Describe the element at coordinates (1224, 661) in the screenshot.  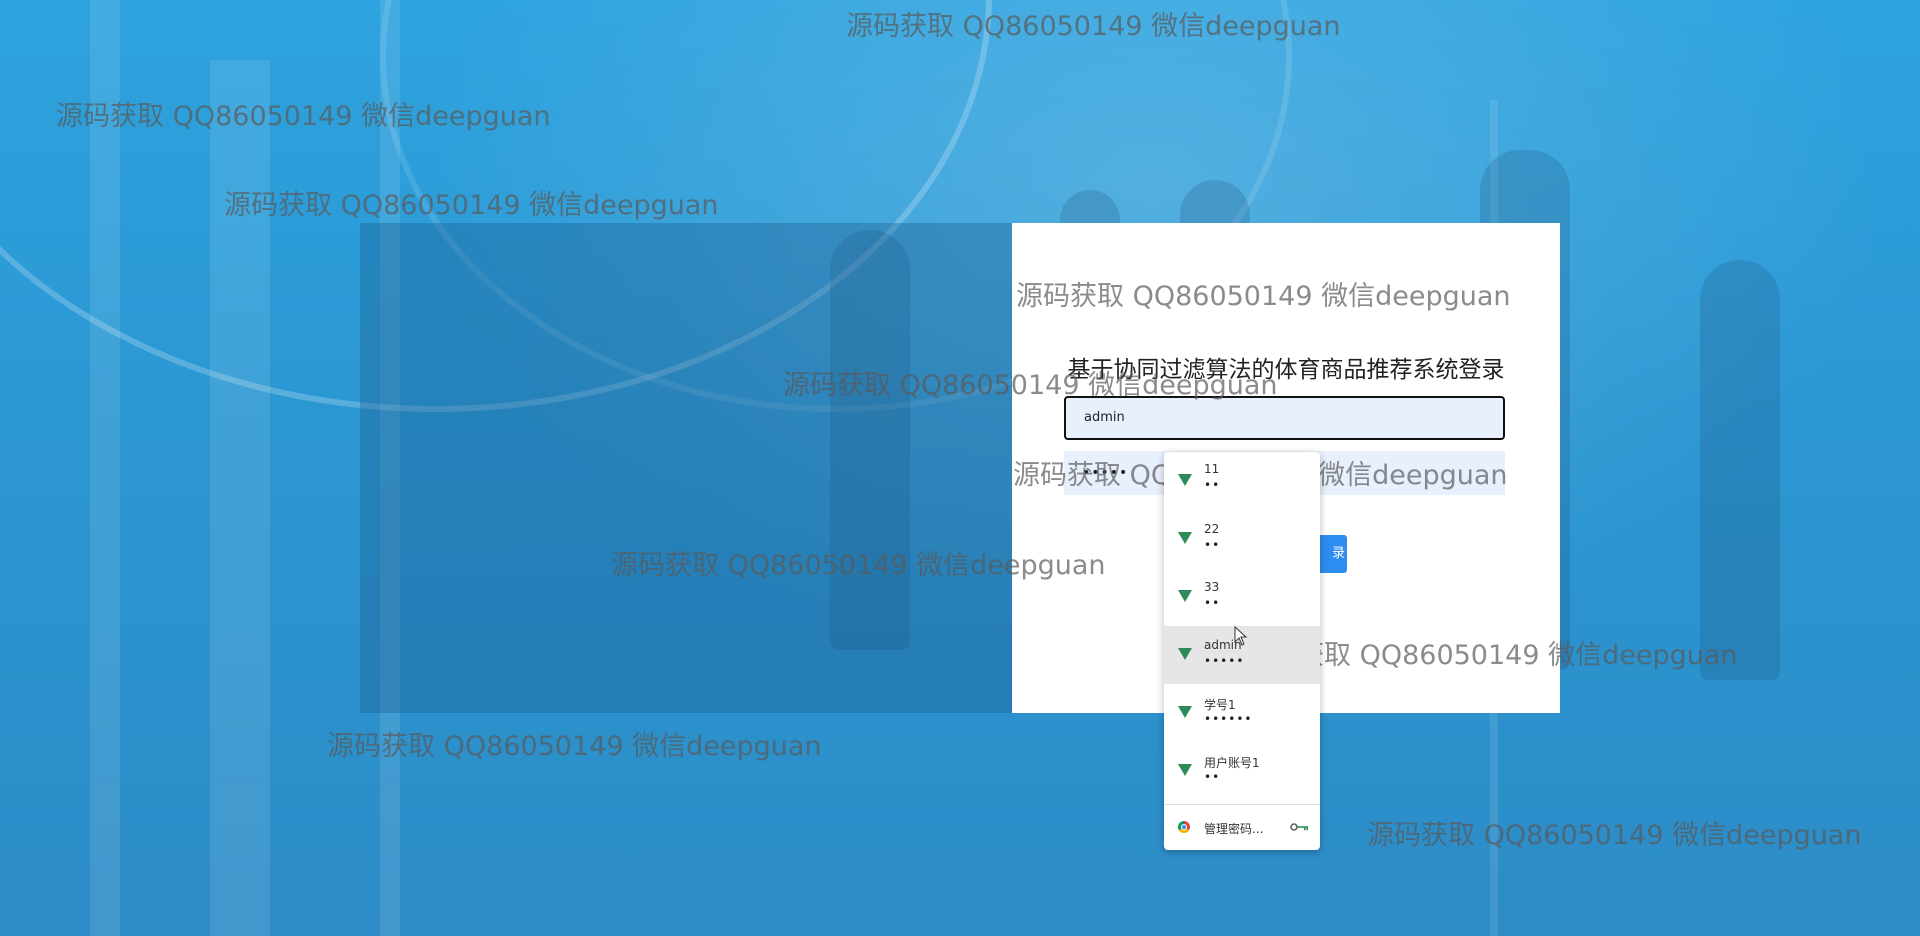
I see `autocomplete-password-mask: •••••` at that location.